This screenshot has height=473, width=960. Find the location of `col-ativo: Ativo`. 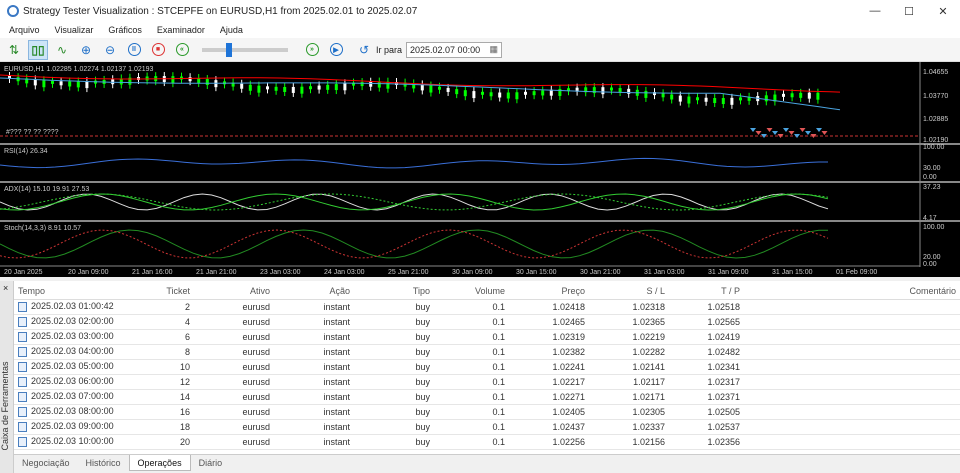

col-ativo: Ativo is located at coordinates (234, 292).